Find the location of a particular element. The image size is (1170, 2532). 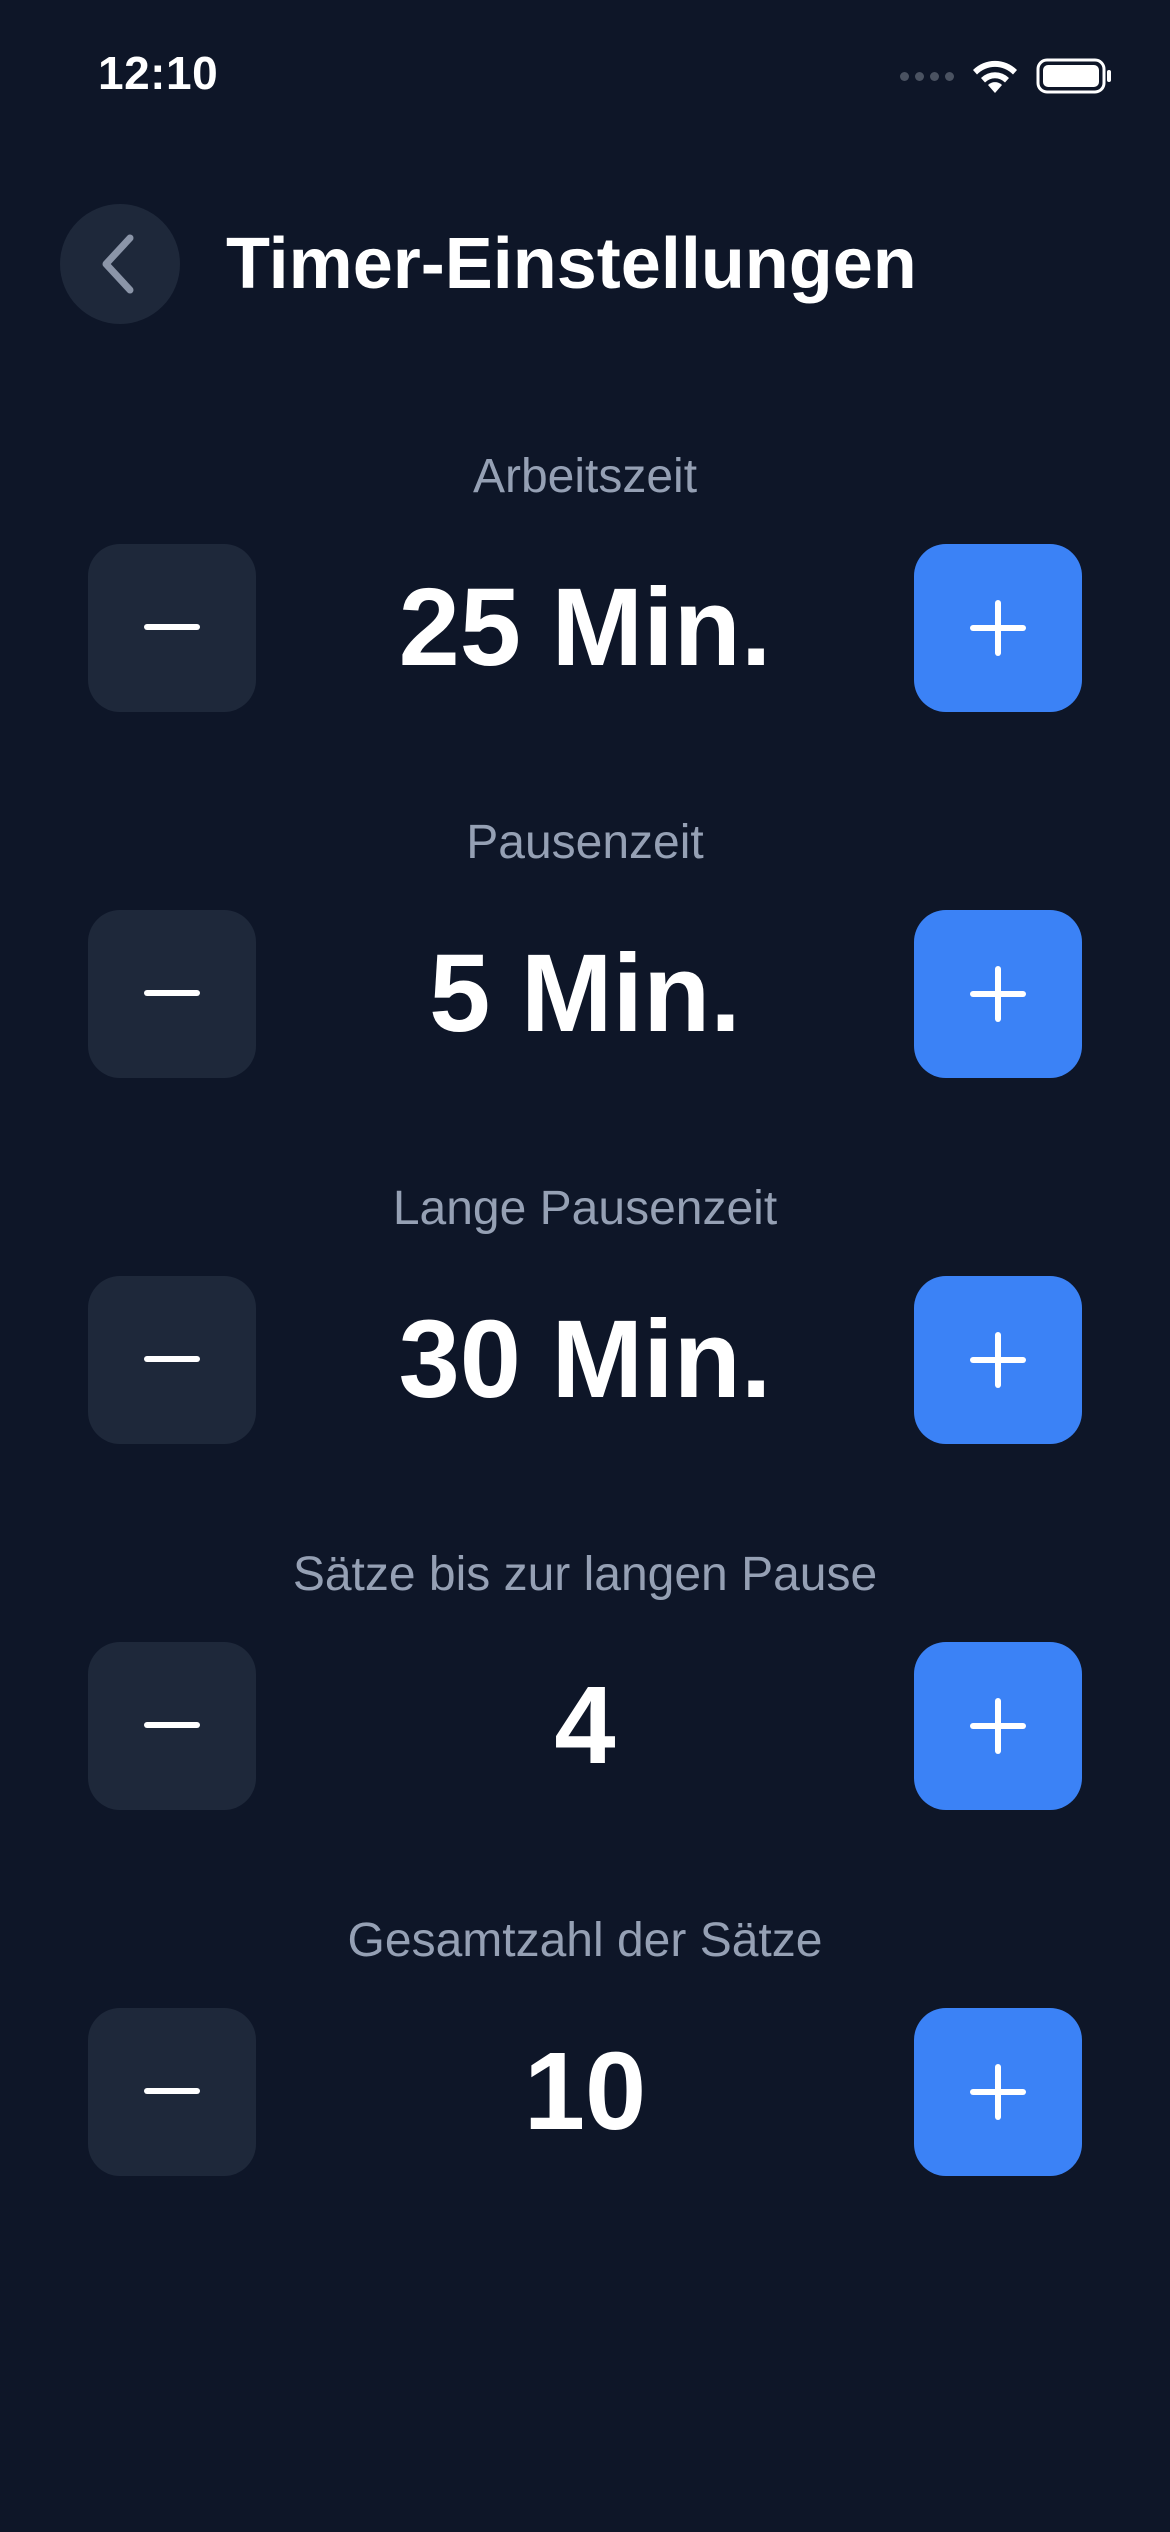

total-sets-value: 10 is located at coordinates (585, 2091).